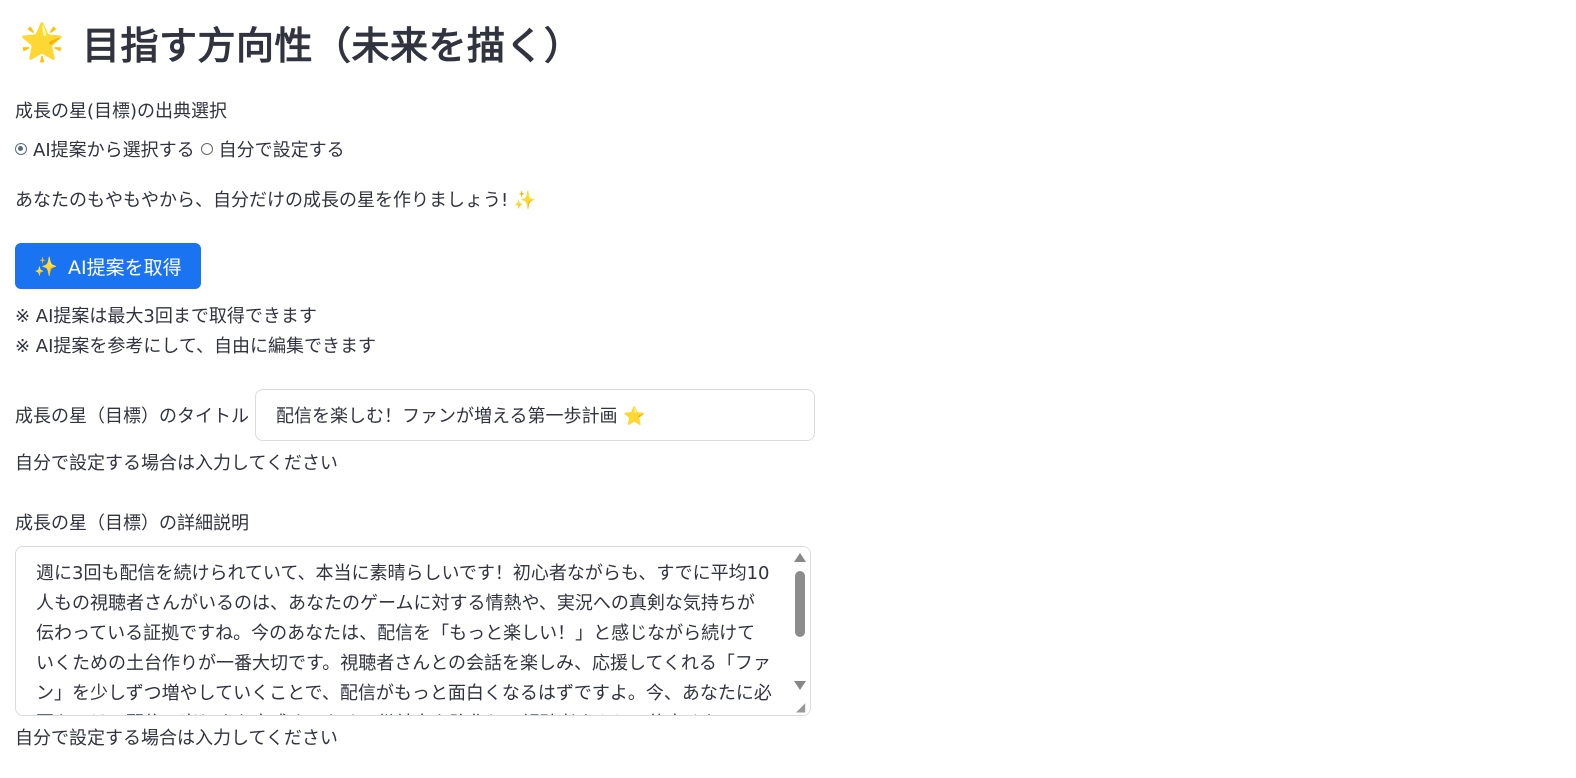 This screenshot has height=778, width=1576. I want to click on page-header: 🌟 目指す方向性（未来を描く）, so click(300, 42).